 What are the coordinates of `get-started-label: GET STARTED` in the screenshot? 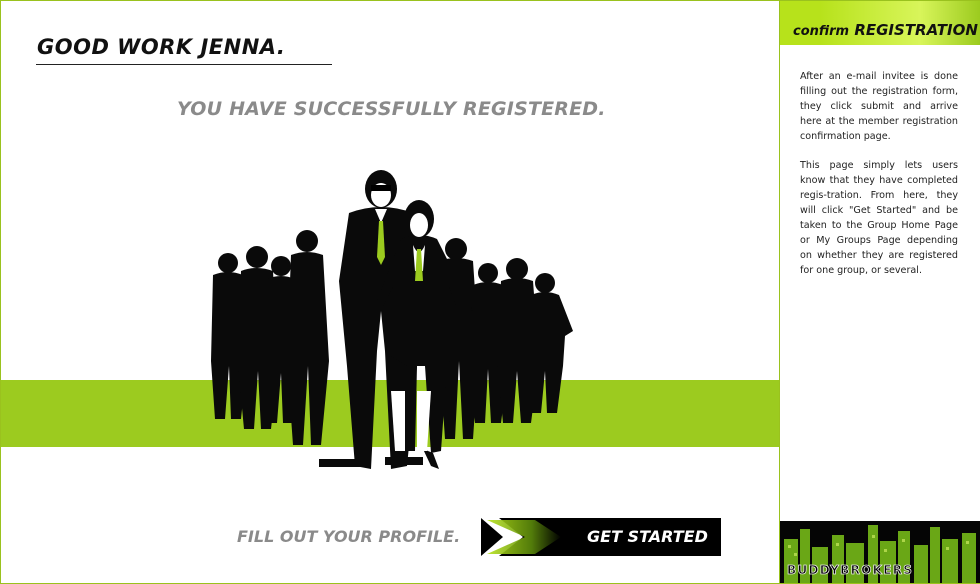 It's located at (647, 536).